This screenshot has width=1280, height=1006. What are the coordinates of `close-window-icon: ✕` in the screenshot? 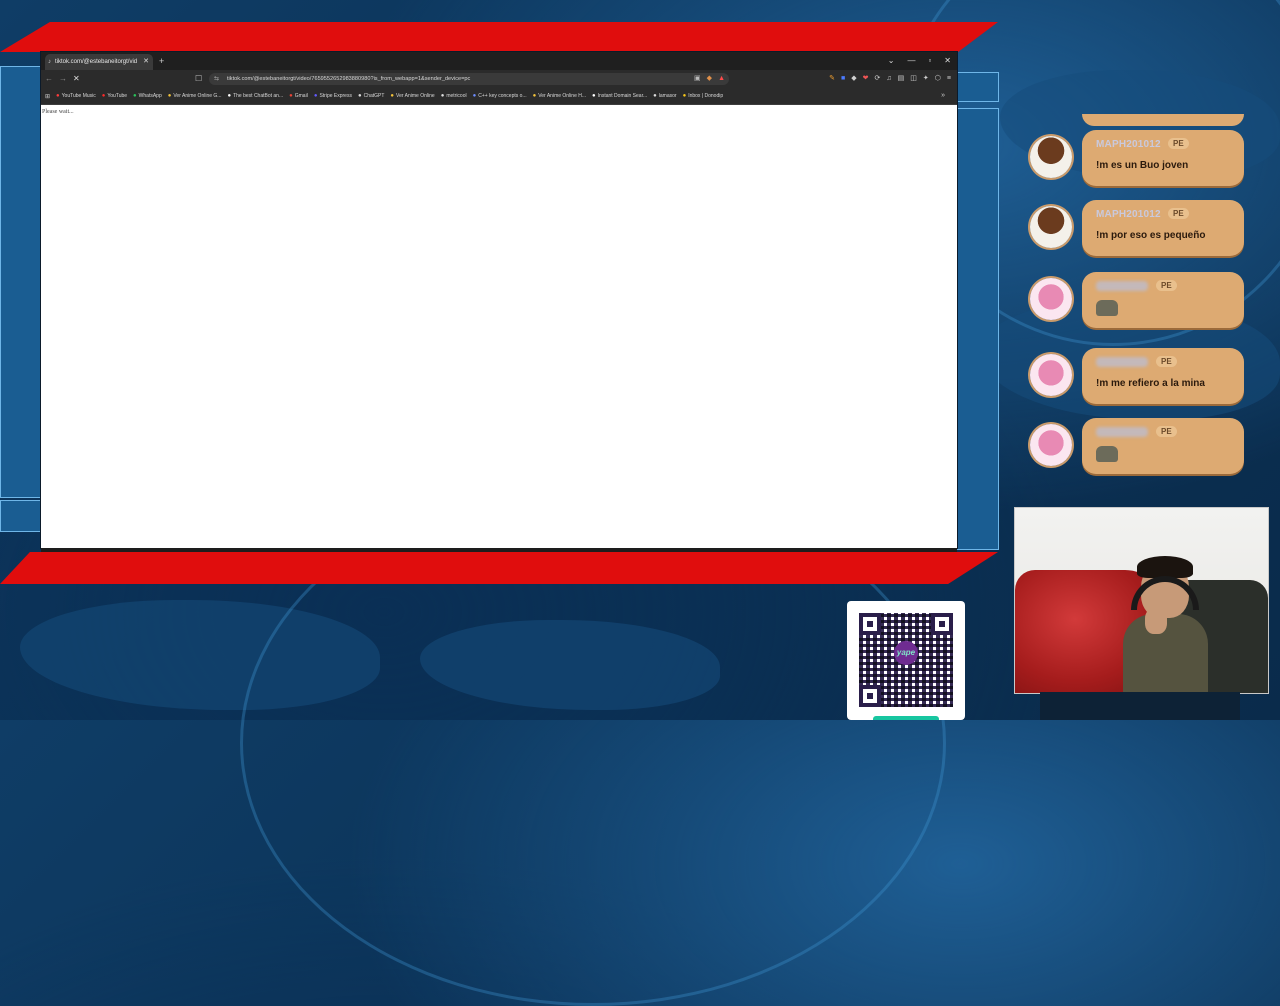 It's located at (947, 61).